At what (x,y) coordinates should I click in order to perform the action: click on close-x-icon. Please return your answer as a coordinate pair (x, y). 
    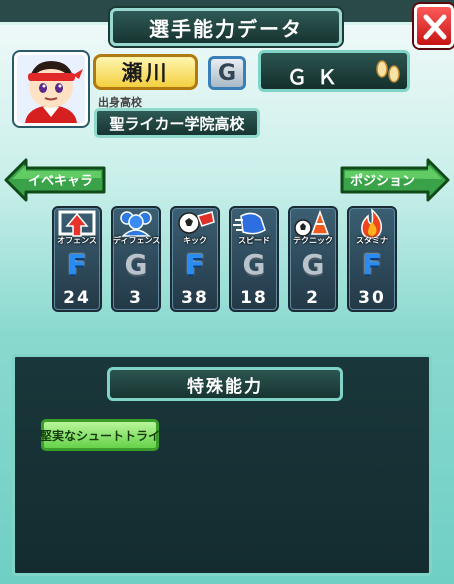
    Looking at the image, I should click on (435, 27).